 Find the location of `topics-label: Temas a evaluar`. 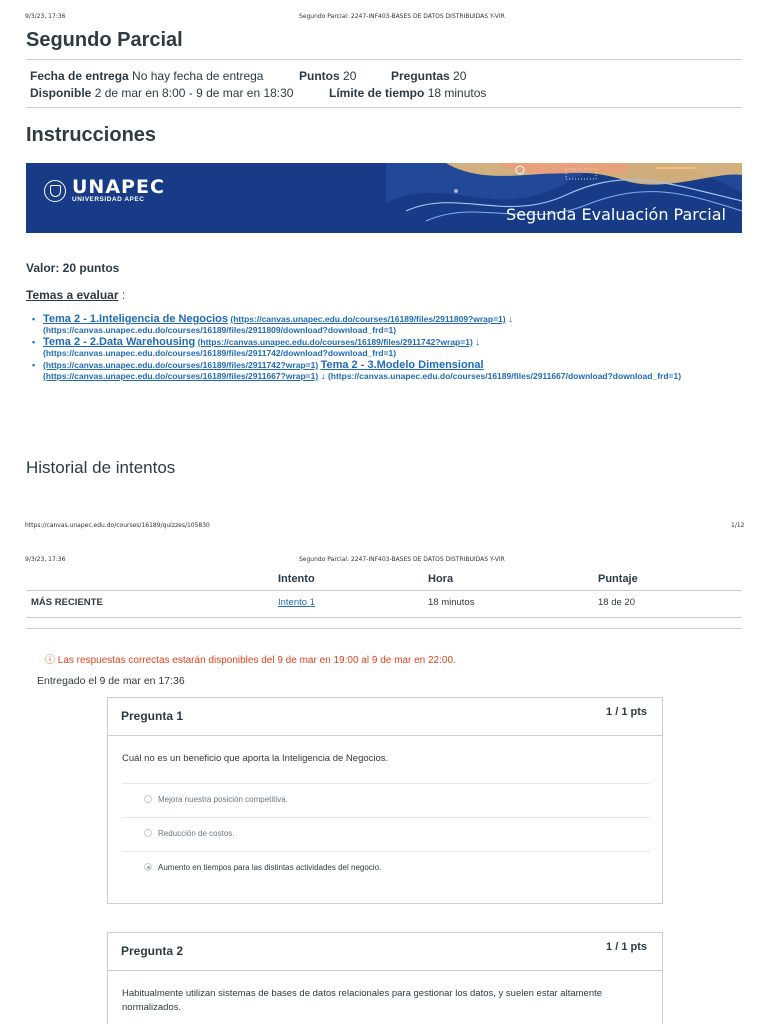

topics-label: Temas a evaluar is located at coordinates (72, 295).